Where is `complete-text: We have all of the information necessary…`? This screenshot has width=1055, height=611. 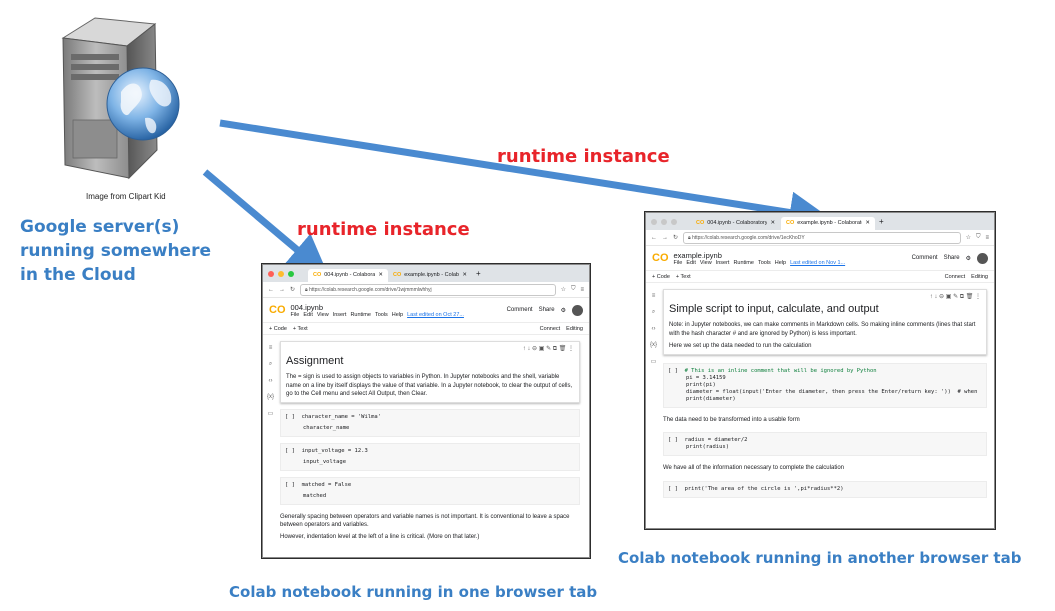 complete-text: We have all of the information necessary… is located at coordinates (753, 468).